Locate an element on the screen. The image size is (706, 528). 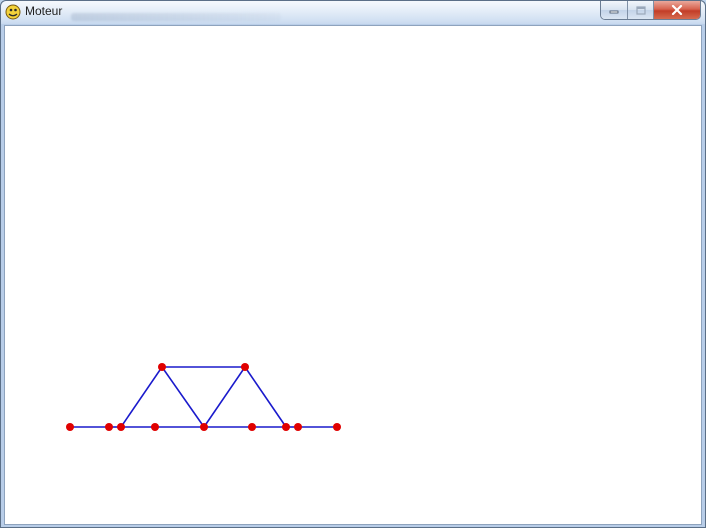
caption-buttons is located at coordinates (650, 10).